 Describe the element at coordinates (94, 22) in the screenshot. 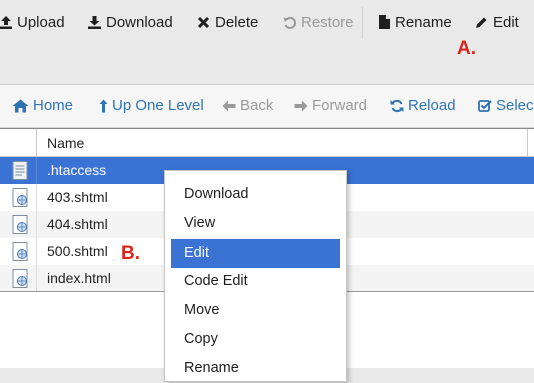

I see `download-icon` at that location.